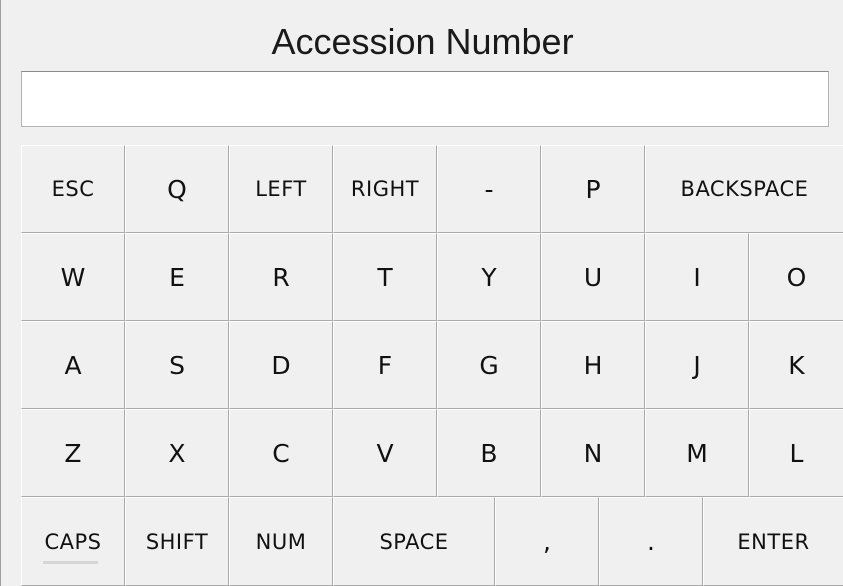 Image resolution: width=843 pixels, height=586 pixels. I want to click on key-backspace: BACKSPACE, so click(744, 189).